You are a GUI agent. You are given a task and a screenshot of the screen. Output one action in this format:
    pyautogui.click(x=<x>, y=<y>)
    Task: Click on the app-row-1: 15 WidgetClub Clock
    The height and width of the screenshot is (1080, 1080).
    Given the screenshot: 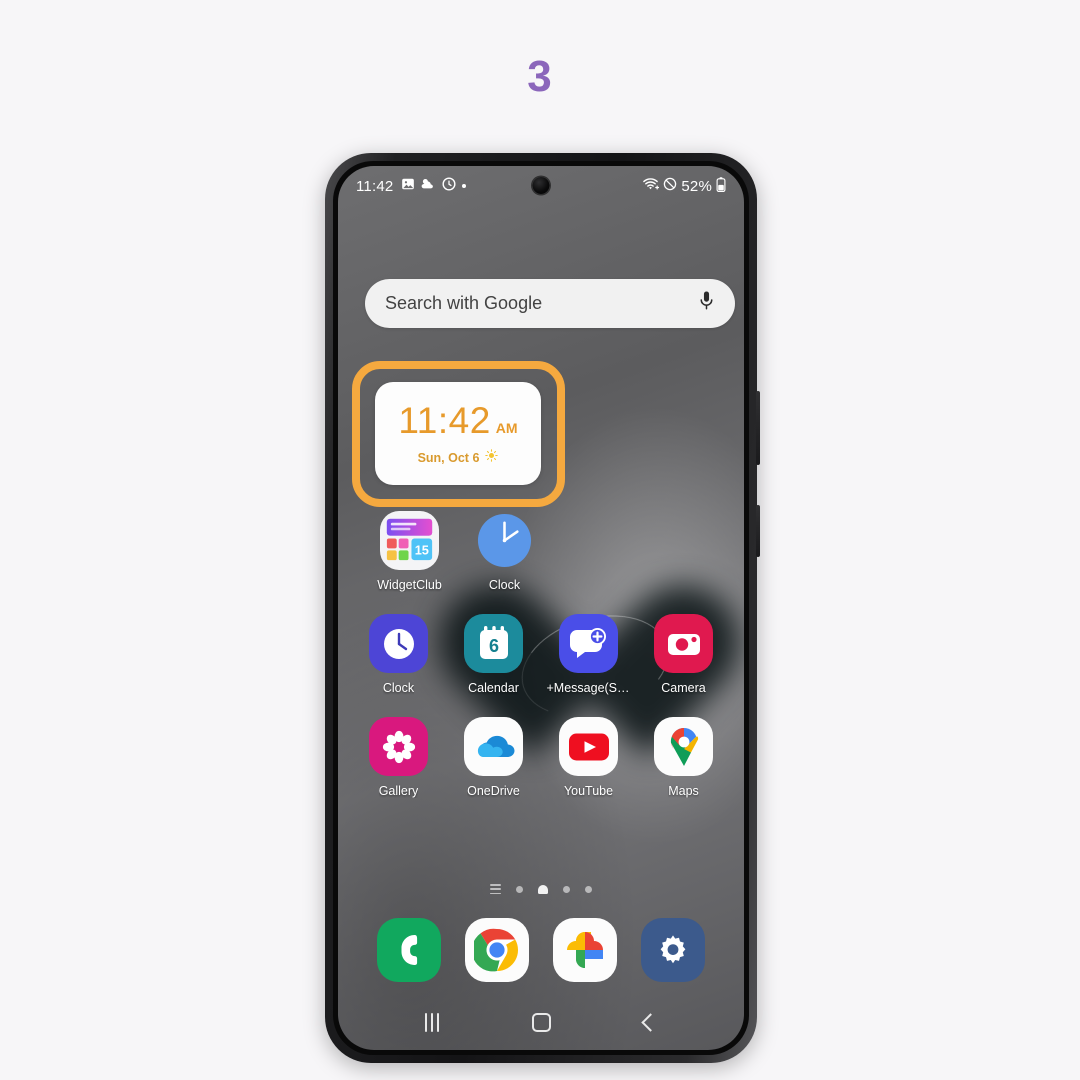 What is the action you would take?
    pyautogui.click(x=541, y=551)
    